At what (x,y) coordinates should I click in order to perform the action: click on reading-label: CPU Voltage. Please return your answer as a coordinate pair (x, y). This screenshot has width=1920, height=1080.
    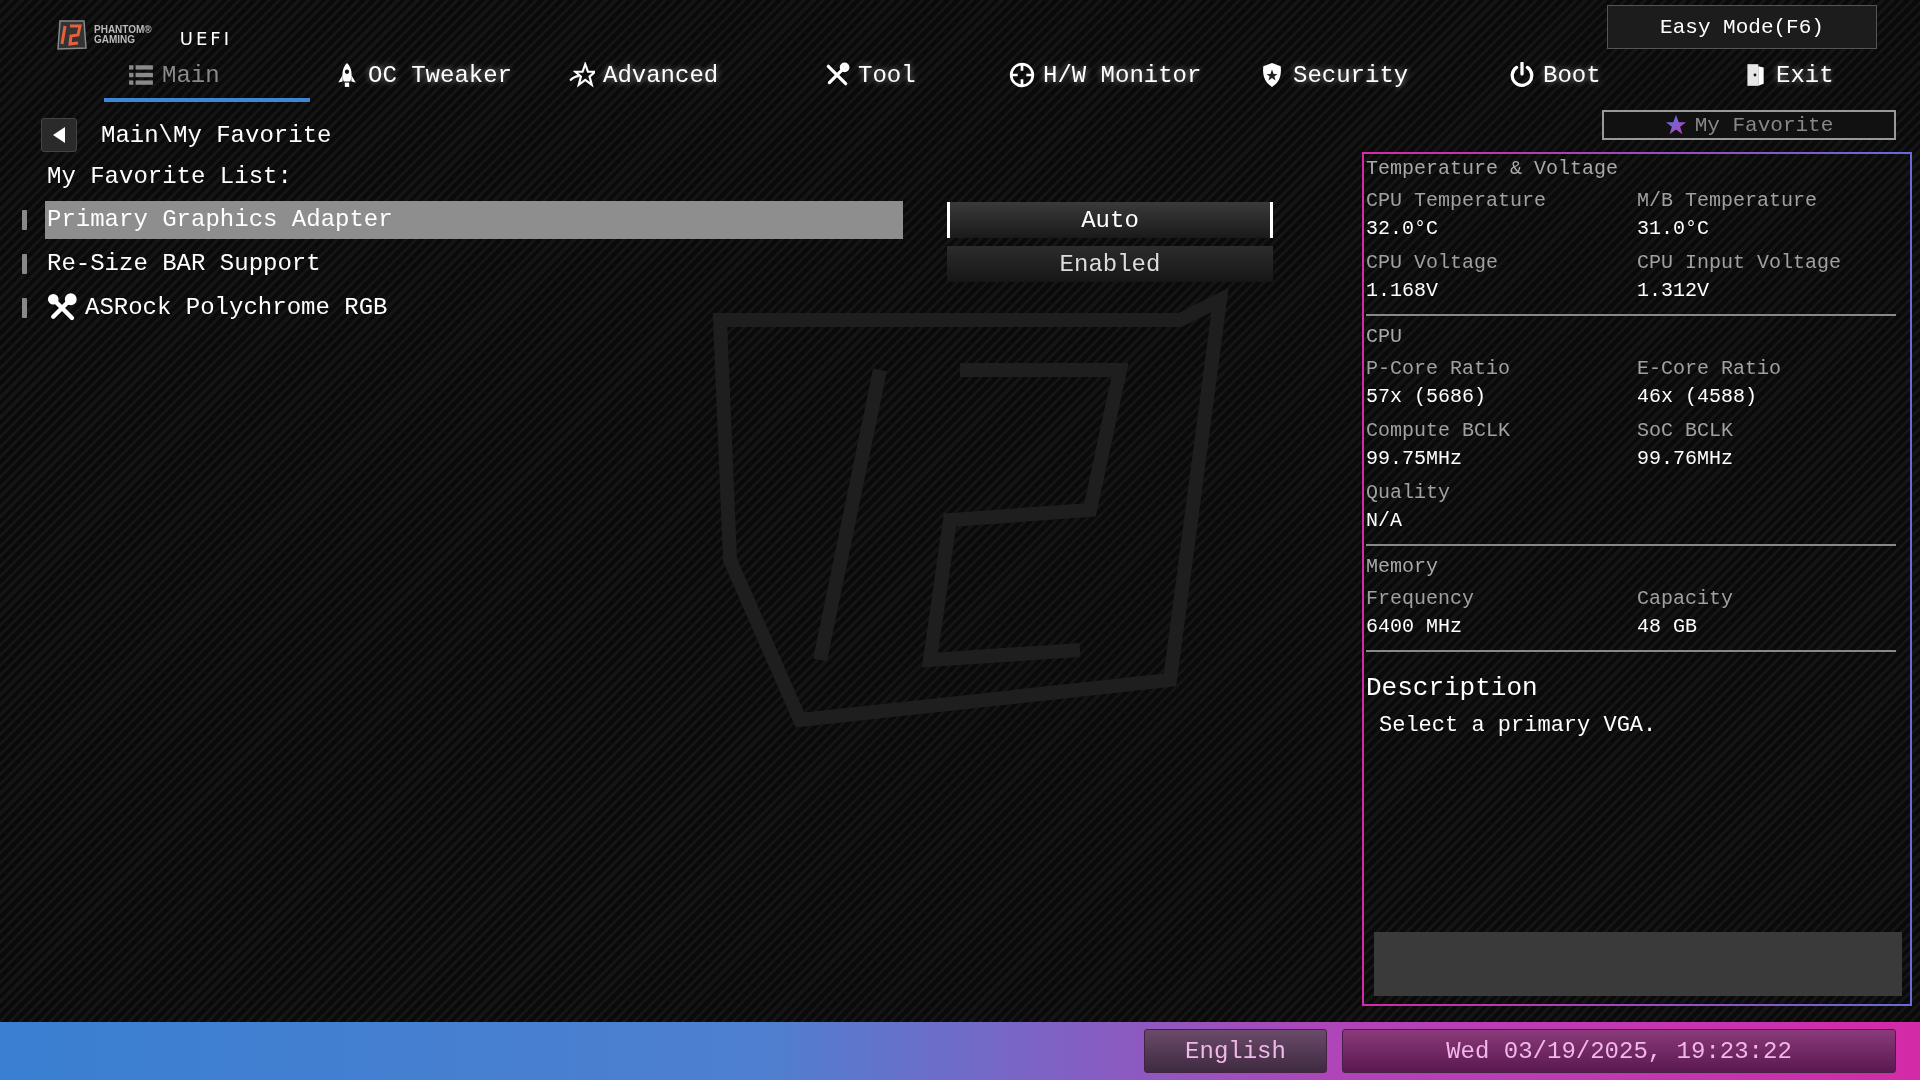
    Looking at the image, I should click on (1433, 263).